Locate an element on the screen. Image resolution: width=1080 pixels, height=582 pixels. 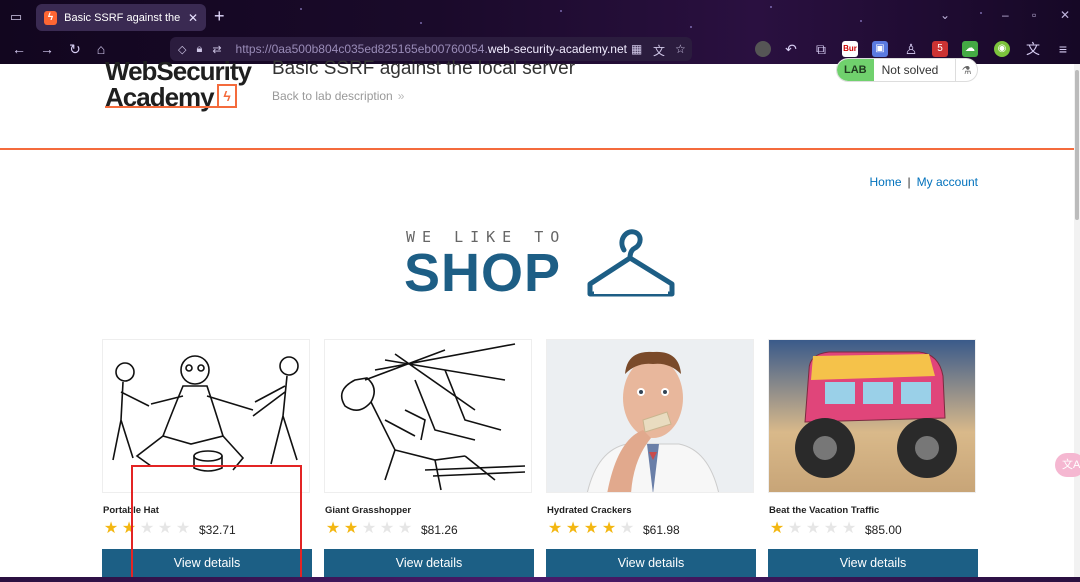
product-image-beat-the-vacation-traffic is located at coordinates (872, 416).